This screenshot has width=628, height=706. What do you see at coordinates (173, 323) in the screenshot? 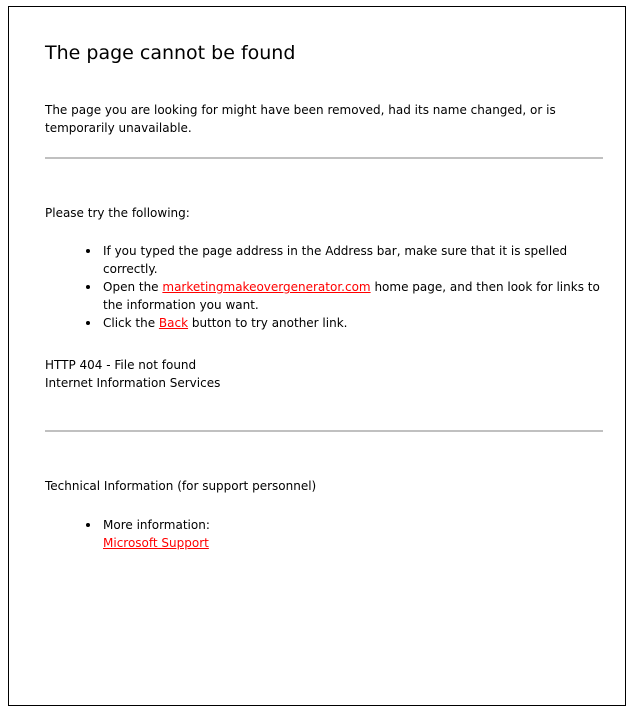
I see `back-link: Back` at bounding box center [173, 323].